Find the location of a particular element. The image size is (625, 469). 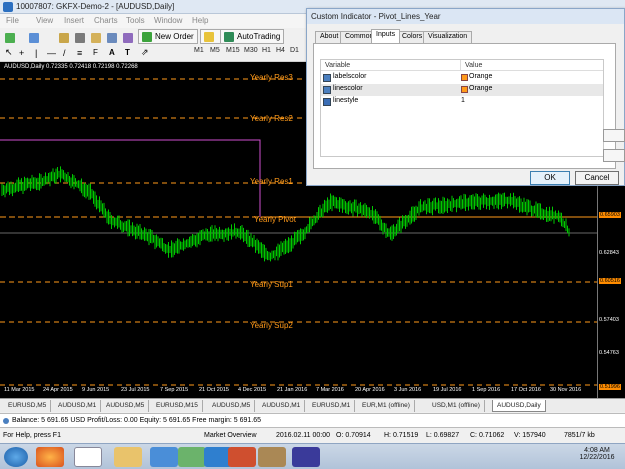

timeframe-m5: M5 is located at coordinates (215, 50).